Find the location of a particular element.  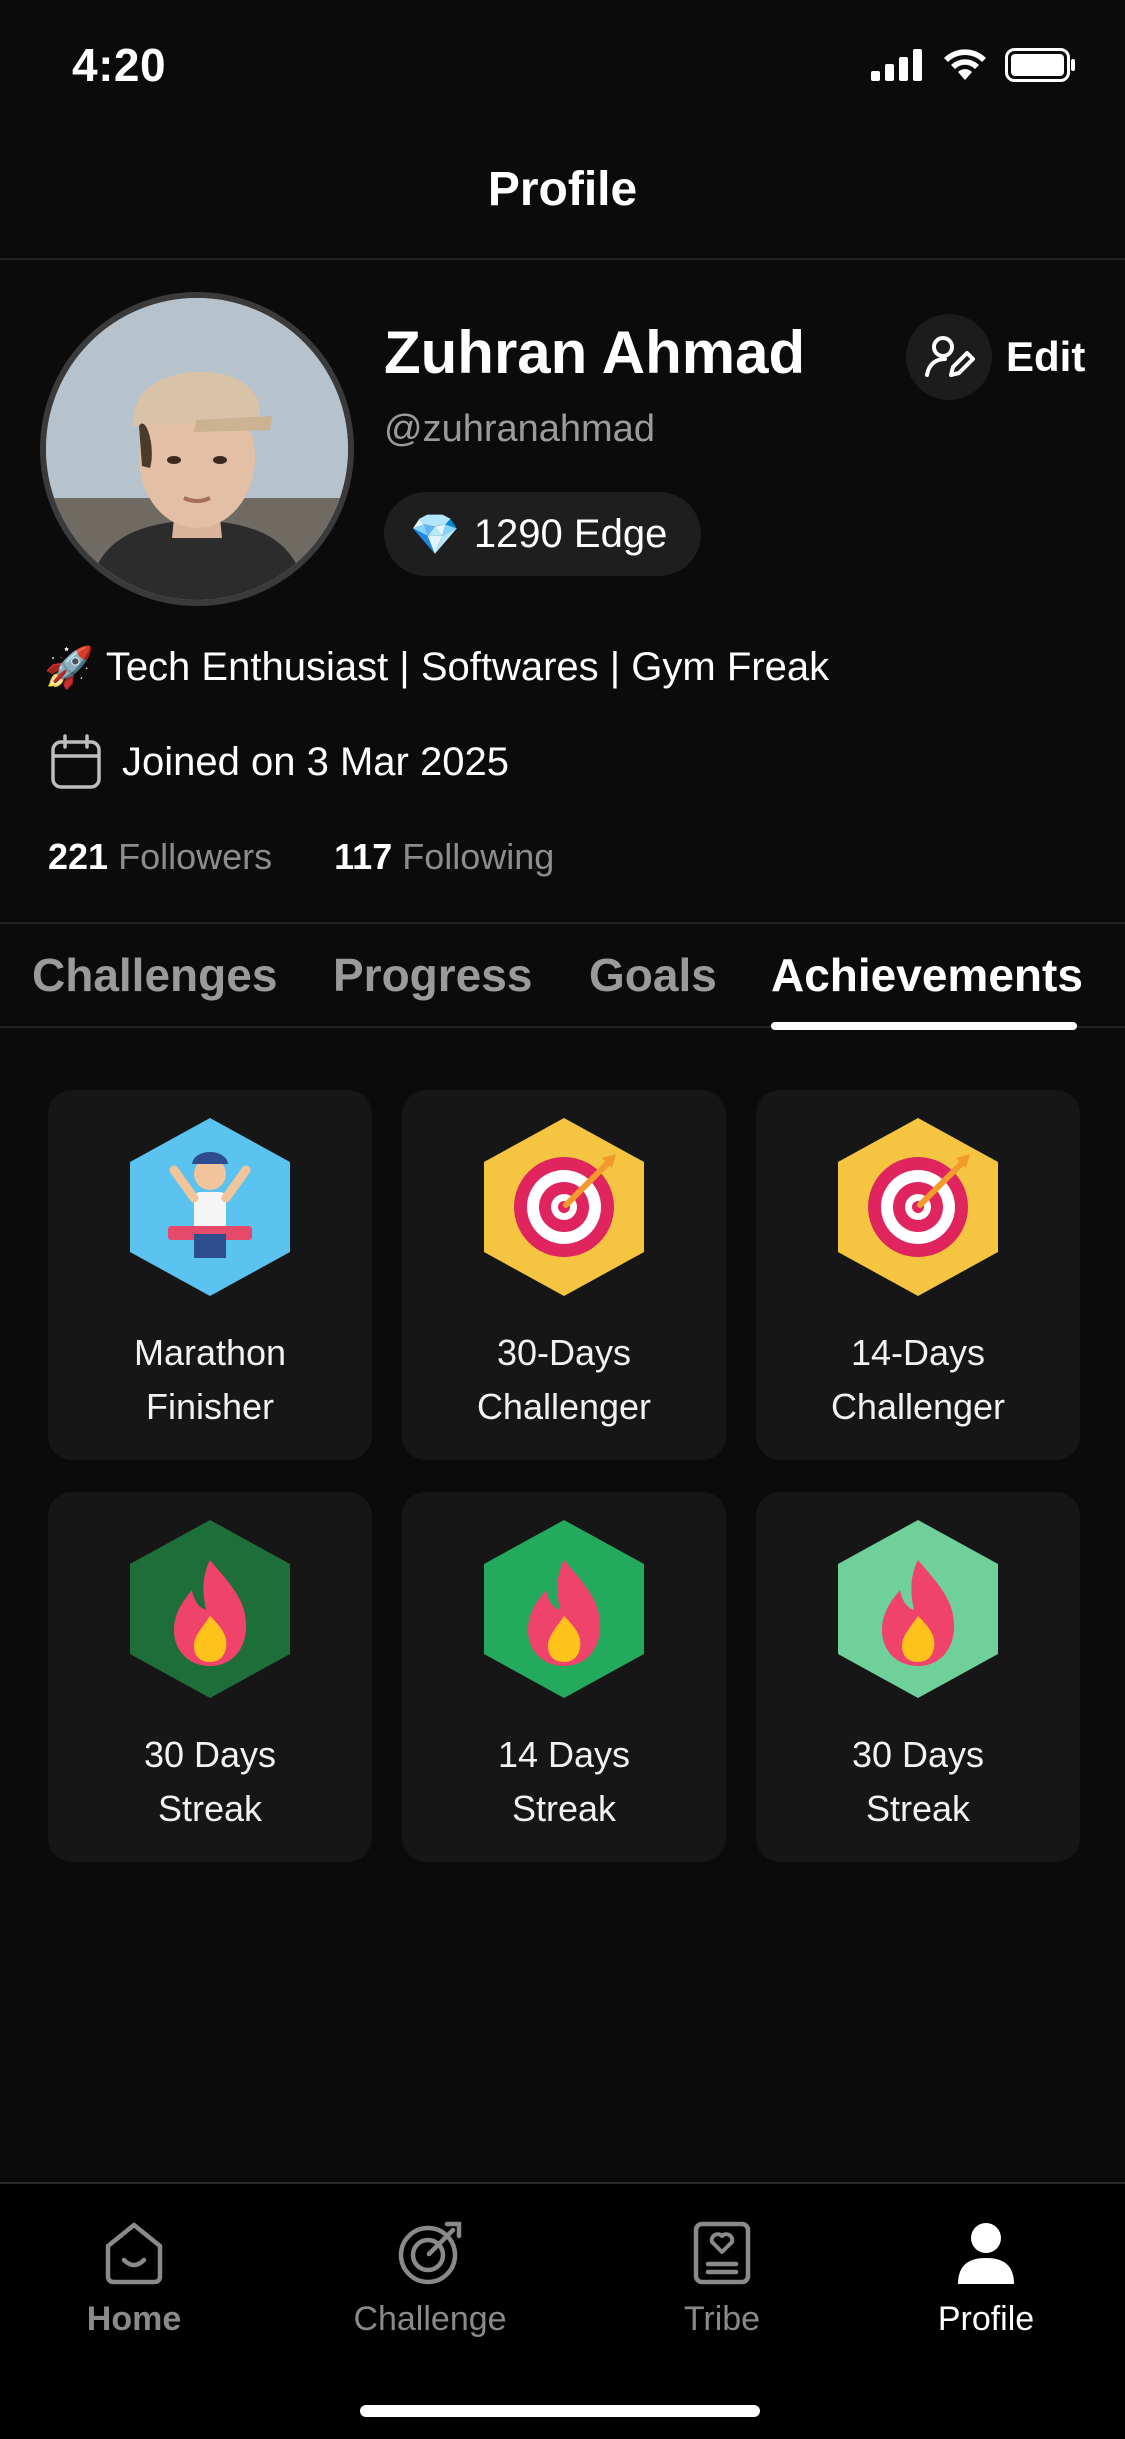

nav-challenge: Challenge is located at coordinates (430, 2279).